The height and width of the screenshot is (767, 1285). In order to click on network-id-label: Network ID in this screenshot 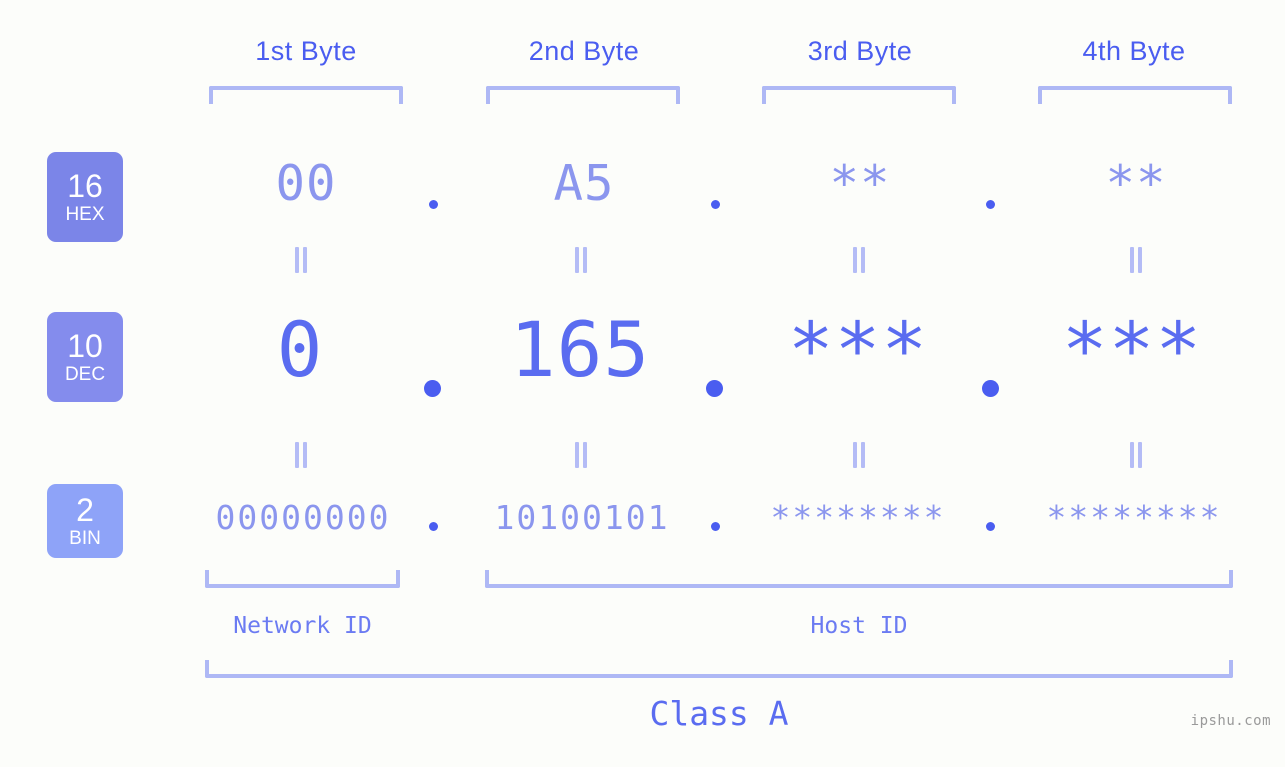, I will do `click(302, 626)`.